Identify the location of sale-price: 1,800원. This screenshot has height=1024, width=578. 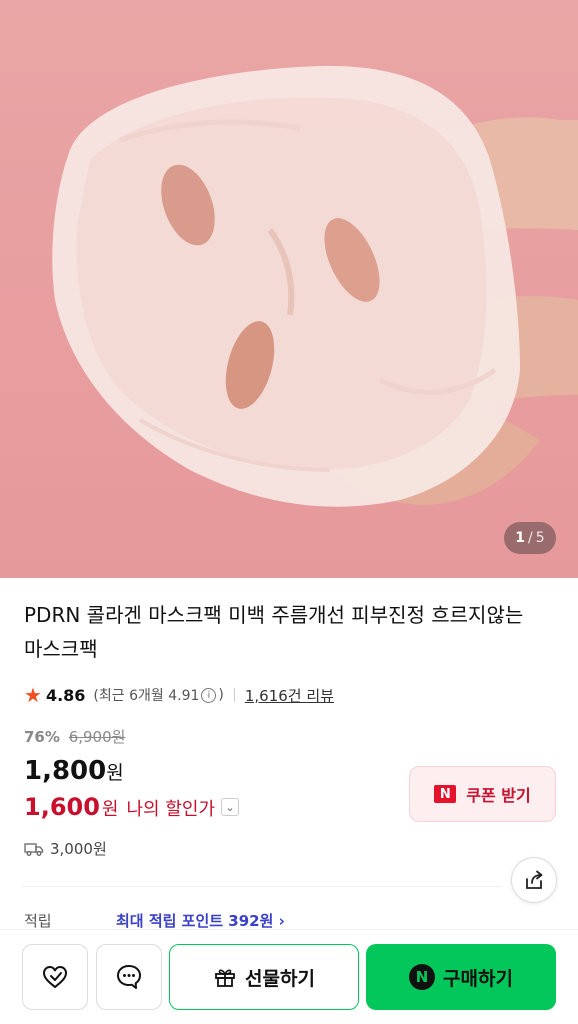
(74, 771).